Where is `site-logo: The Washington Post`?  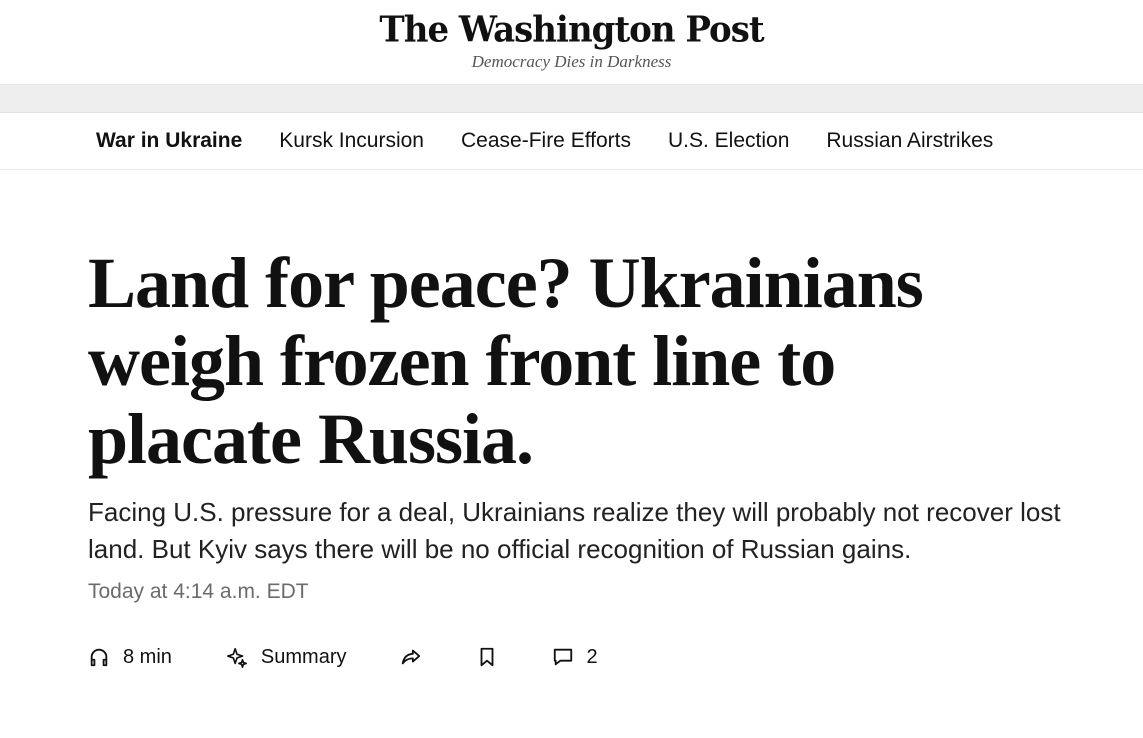 site-logo: The Washington Post is located at coordinates (571, 30).